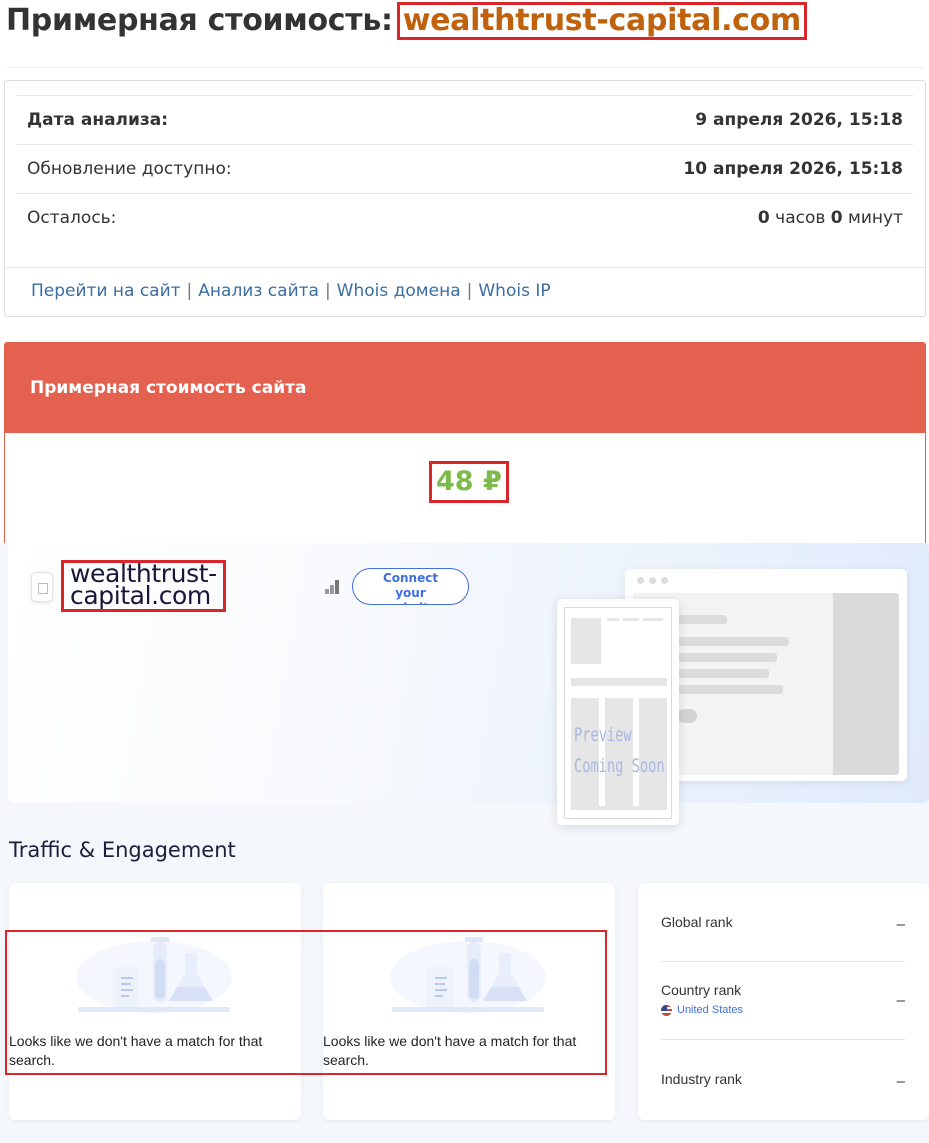  Describe the element at coordinates (410, 602) in the screenshot. I see `connect-button-line-3: website` at that location.